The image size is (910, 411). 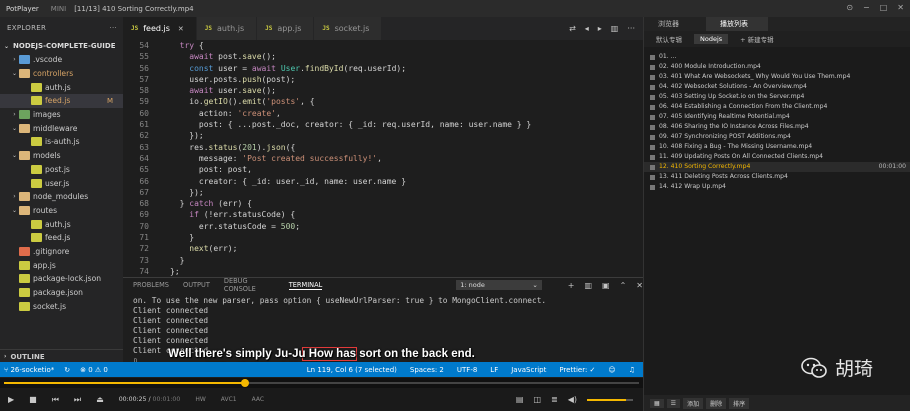 I want to click on indentation: Spaces: 2, so click(x=427, y=370).